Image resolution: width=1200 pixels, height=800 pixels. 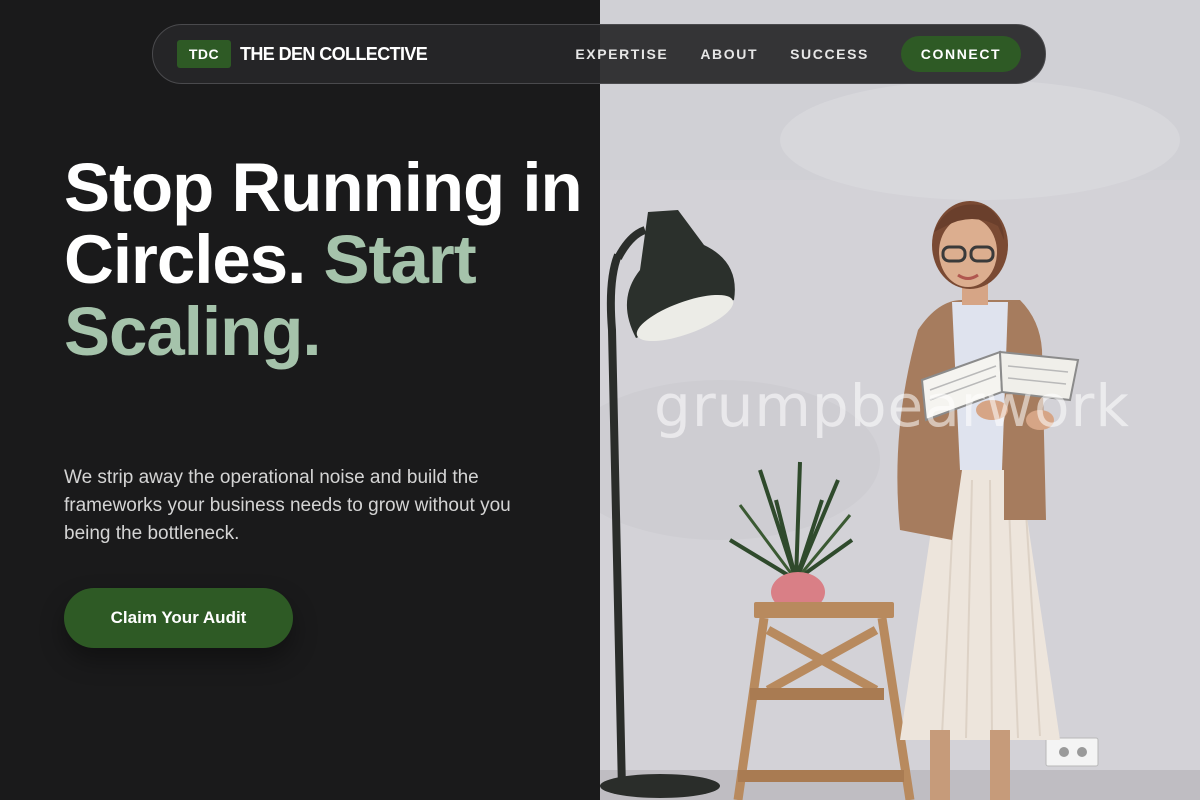 What do you see at coordinates (1072, 752) in the screenshot?
I see `wall-outlet` at bounding box center [1072, 752].